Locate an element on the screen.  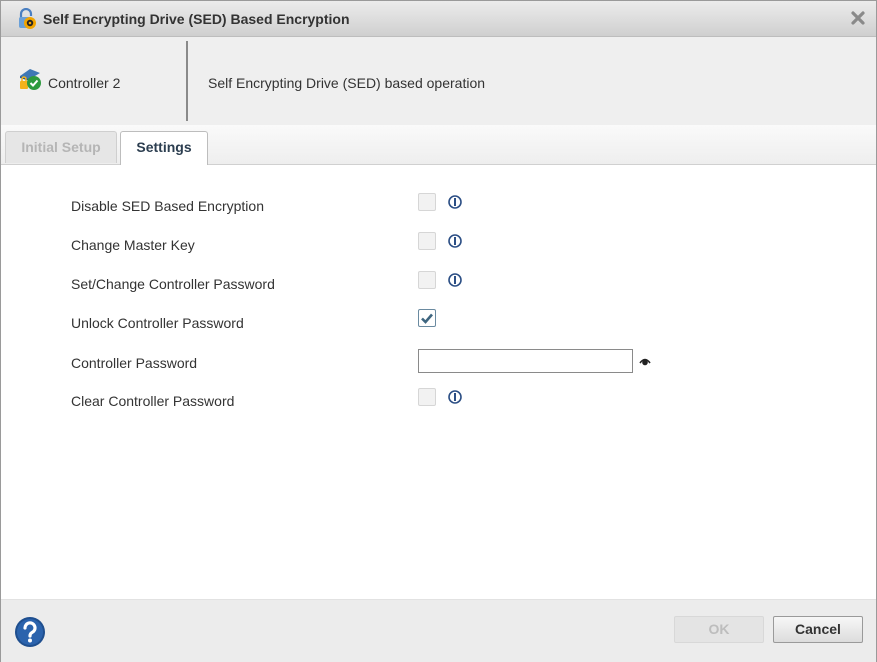
controller-password-label: Controller Password is located at coordinates (134, 363).